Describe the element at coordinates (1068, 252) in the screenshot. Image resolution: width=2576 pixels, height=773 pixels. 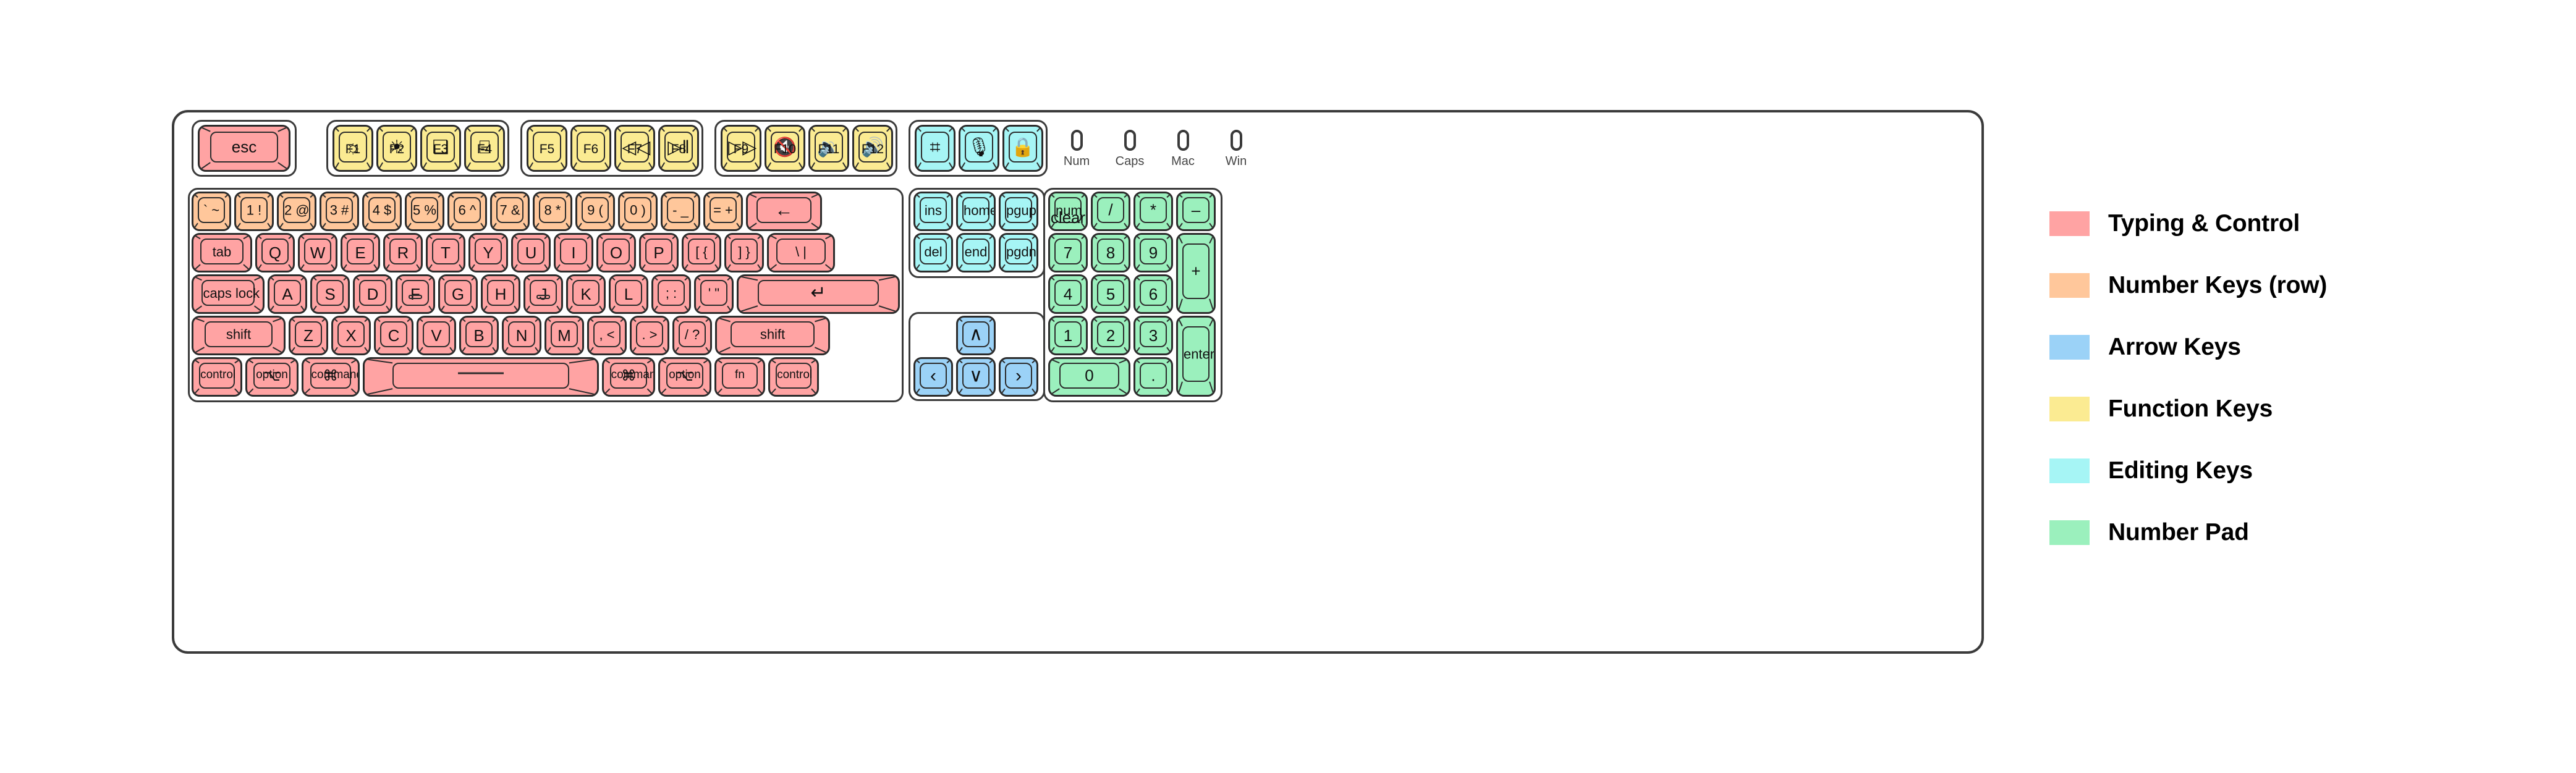
I see `key-numpad-7: 7` at that location.